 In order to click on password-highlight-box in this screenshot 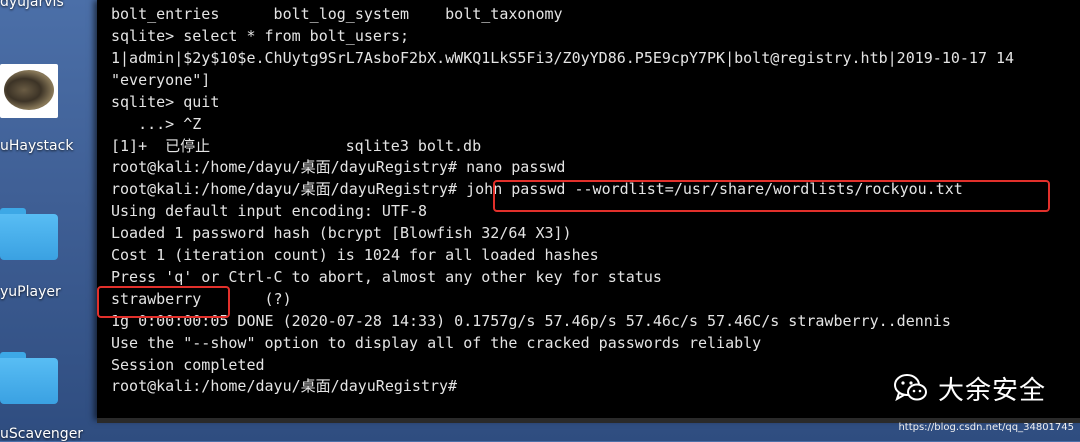, I will do `click(163, 302)`.